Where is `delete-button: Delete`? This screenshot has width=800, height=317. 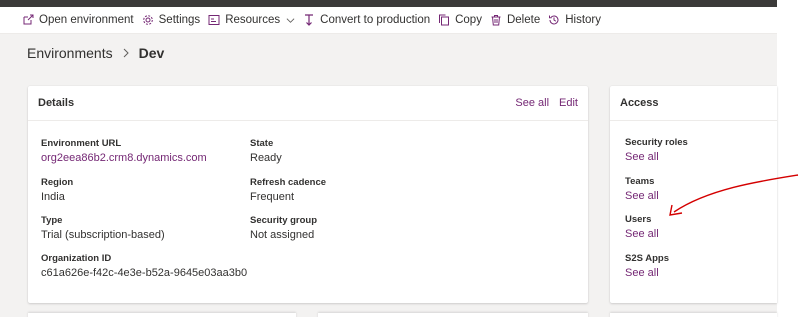
delete-button: Delete is located at coordinates (515, 20).